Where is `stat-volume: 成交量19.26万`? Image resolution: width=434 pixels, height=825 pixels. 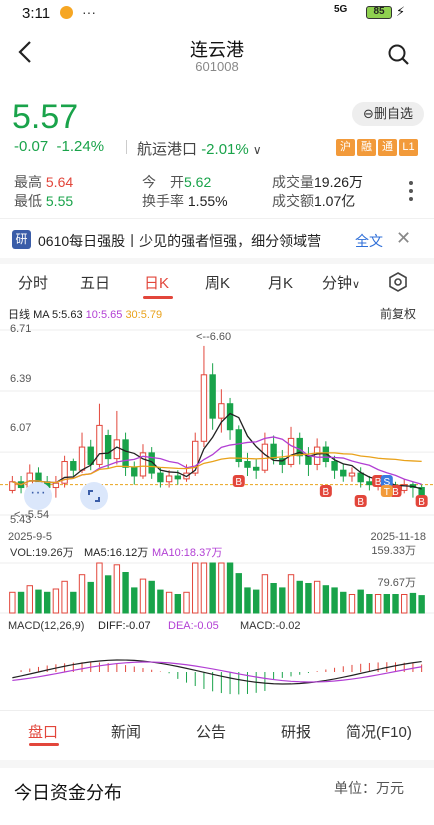
stat-volume: 成交量19.26万 is located at coordinates (317, 182).